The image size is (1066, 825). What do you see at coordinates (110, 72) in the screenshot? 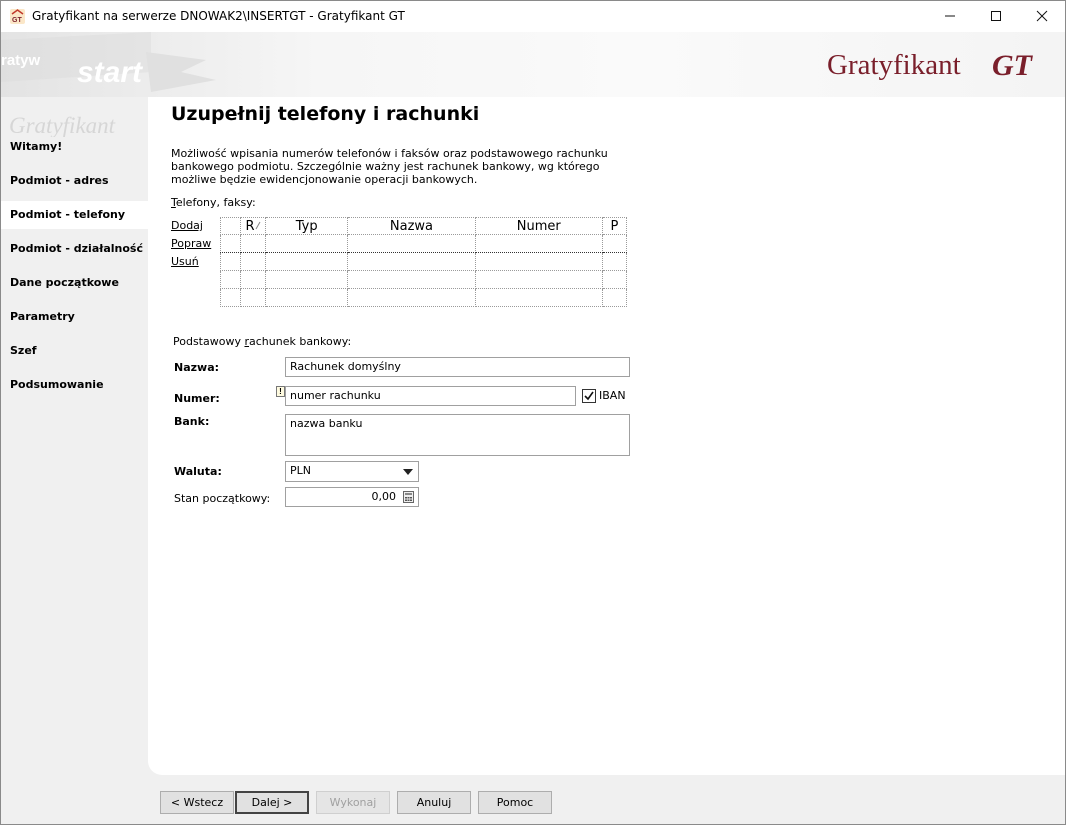
I see `header-deco-start: start` at bounding box center [110, 72].